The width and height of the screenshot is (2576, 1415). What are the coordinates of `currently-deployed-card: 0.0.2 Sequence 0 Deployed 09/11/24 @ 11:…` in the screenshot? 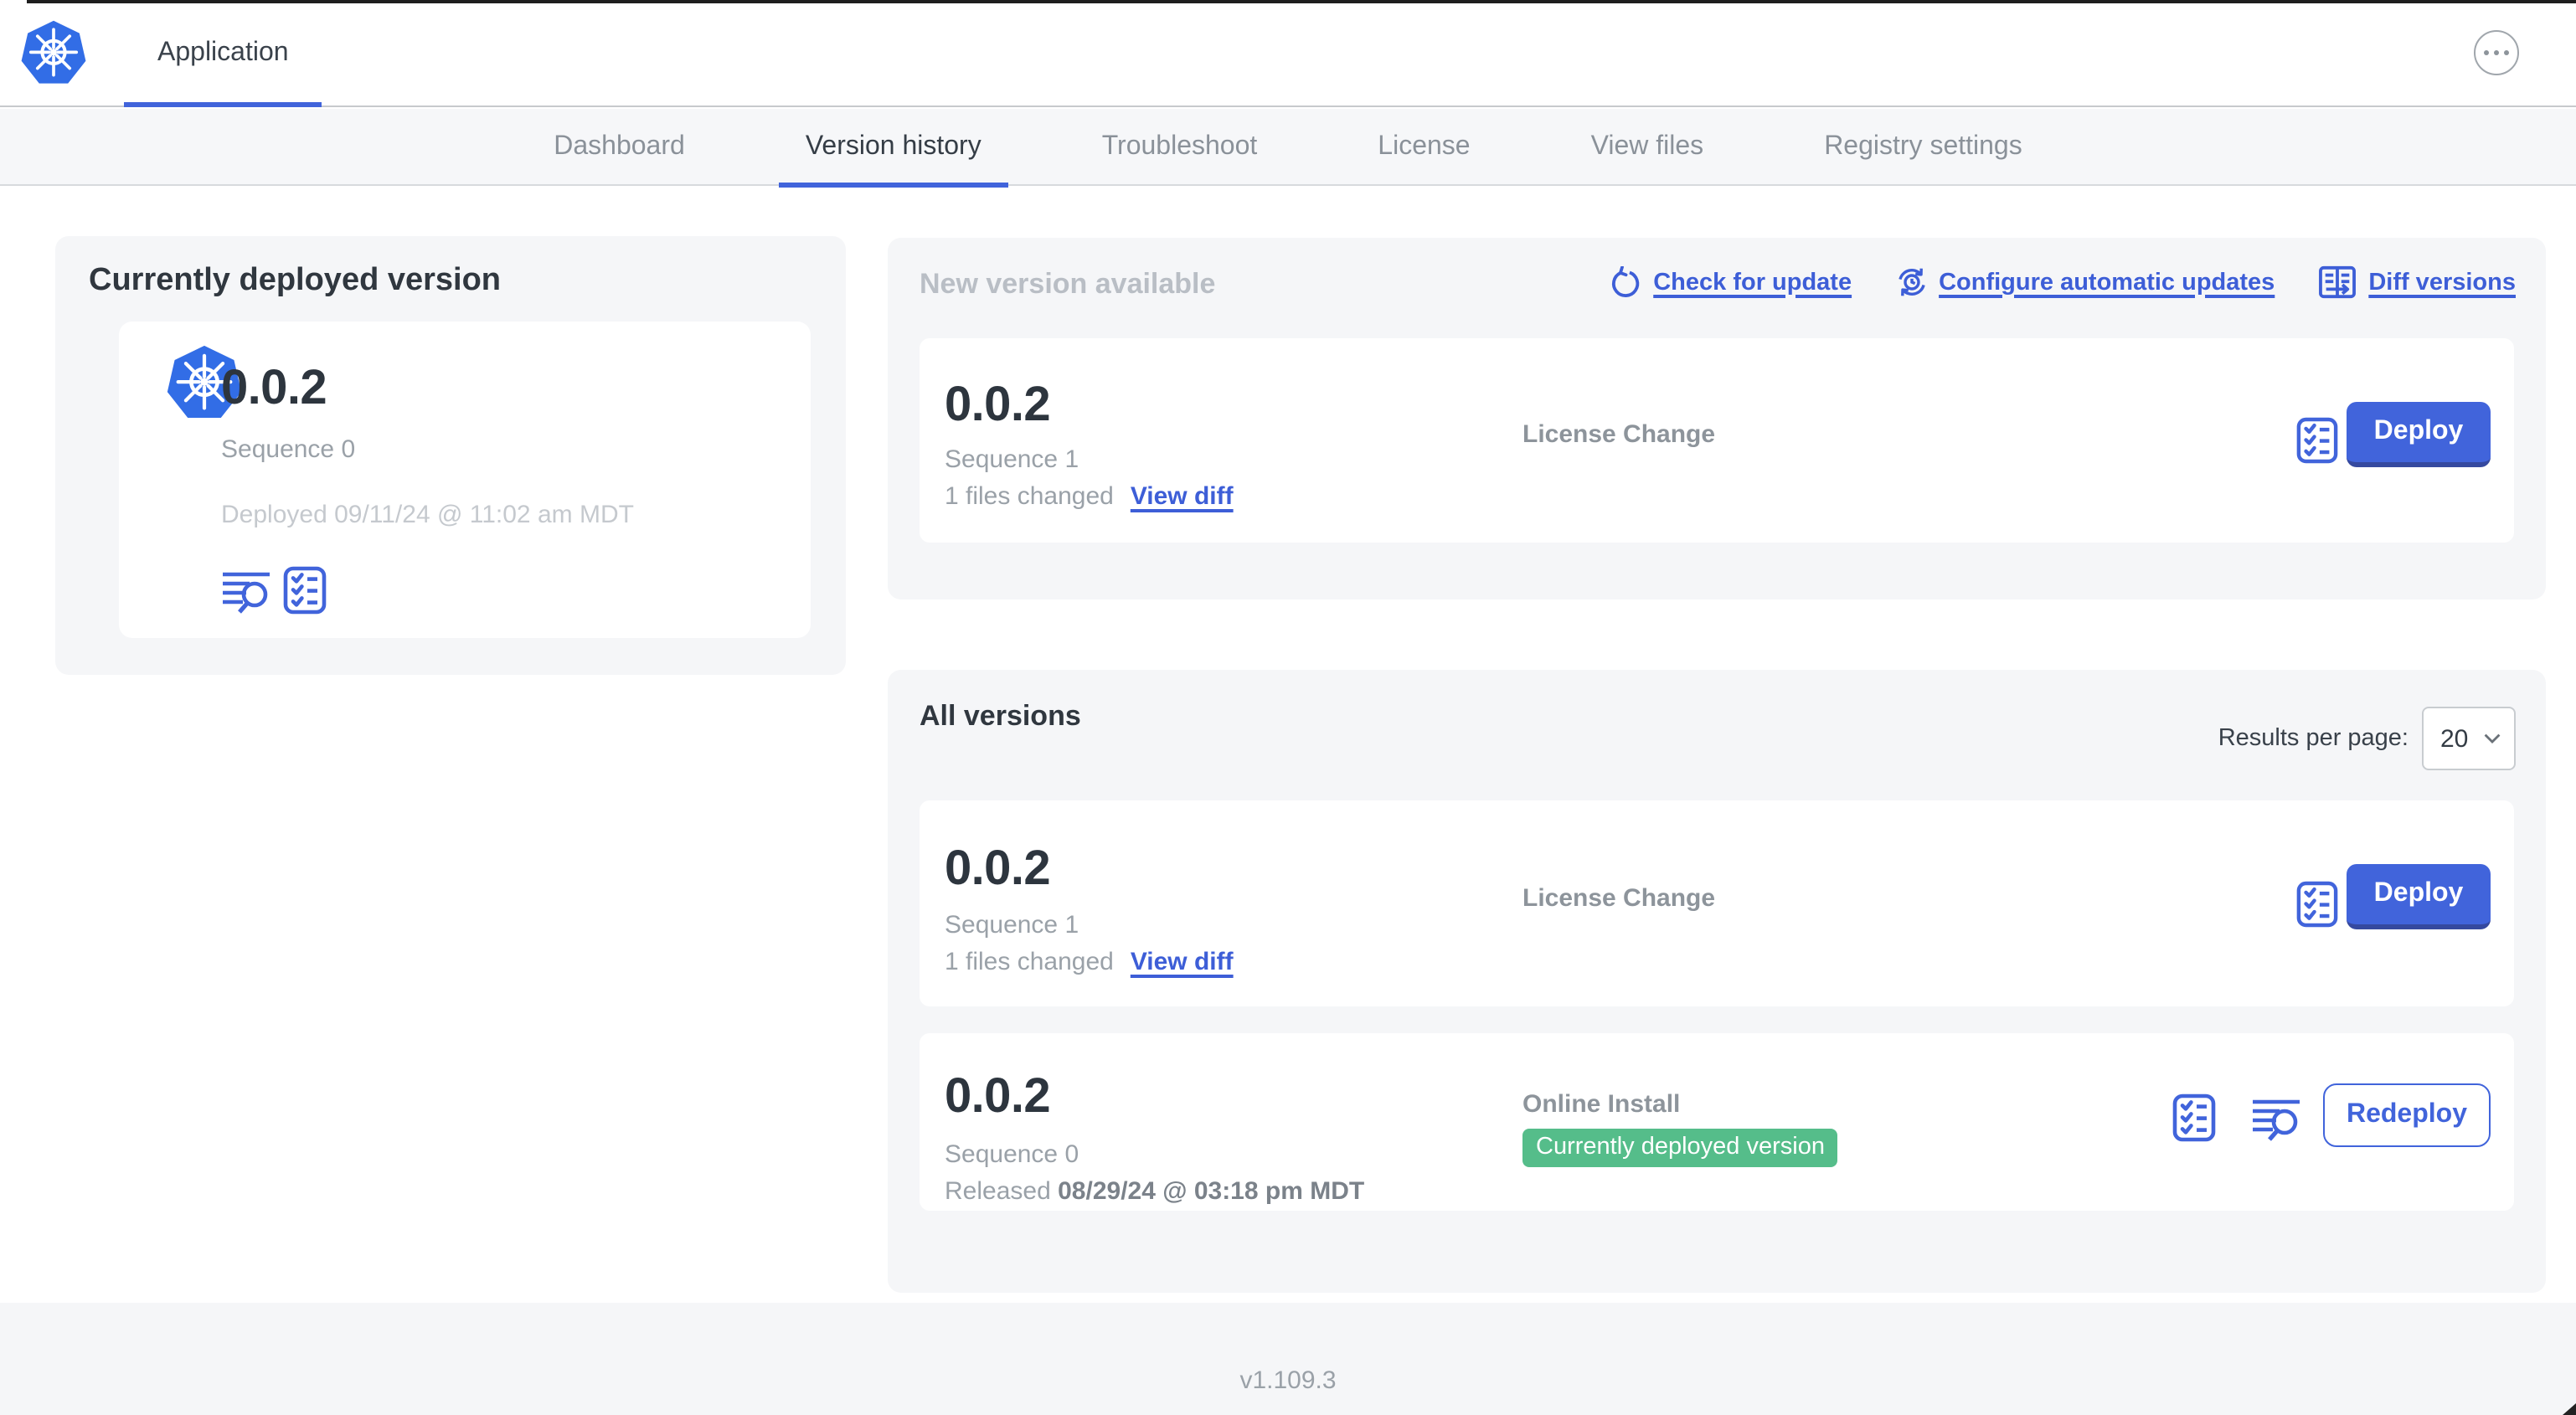 It's located at (465, 480).